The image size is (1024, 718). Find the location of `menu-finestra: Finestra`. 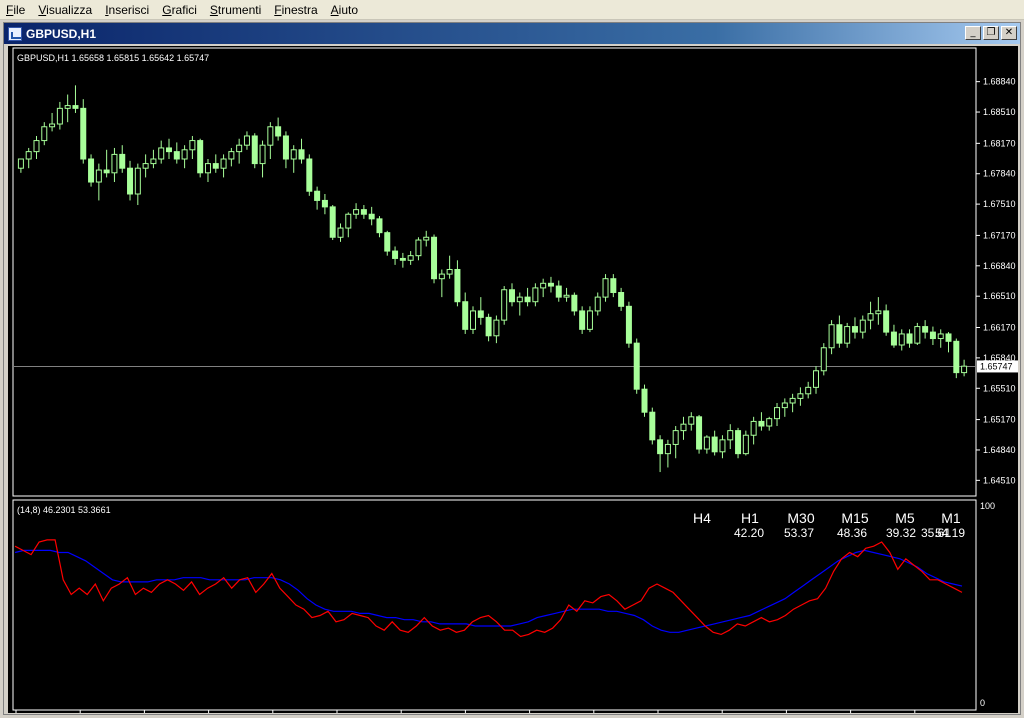

menu-finestra: Finestra is located at coordinates (296, 10).